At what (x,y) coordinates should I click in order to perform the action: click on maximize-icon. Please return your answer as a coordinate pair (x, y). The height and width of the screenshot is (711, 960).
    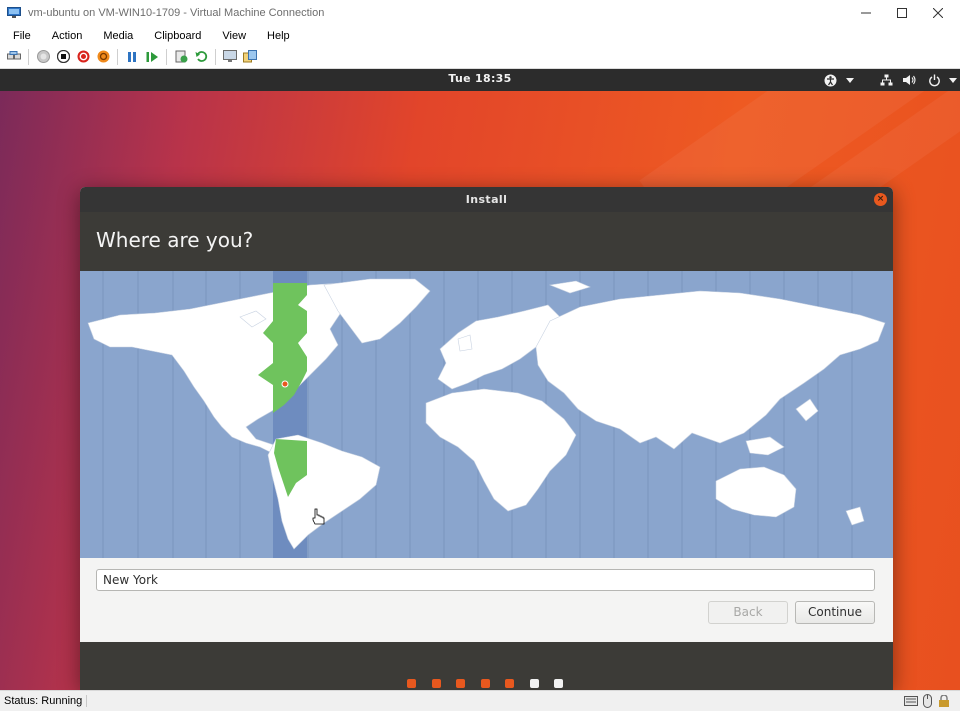
    Looking at the image, I should click on (902, 13).